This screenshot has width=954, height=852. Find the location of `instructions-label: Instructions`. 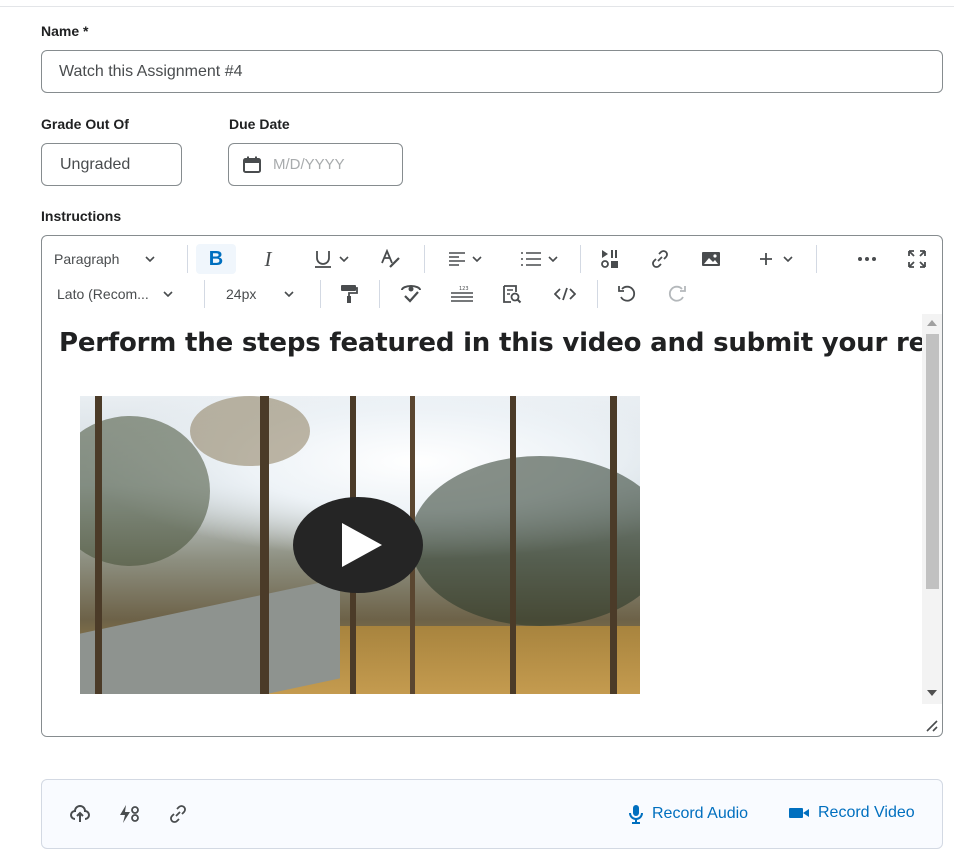

instructions-label: Instructions is located at coordinates (81, 216).